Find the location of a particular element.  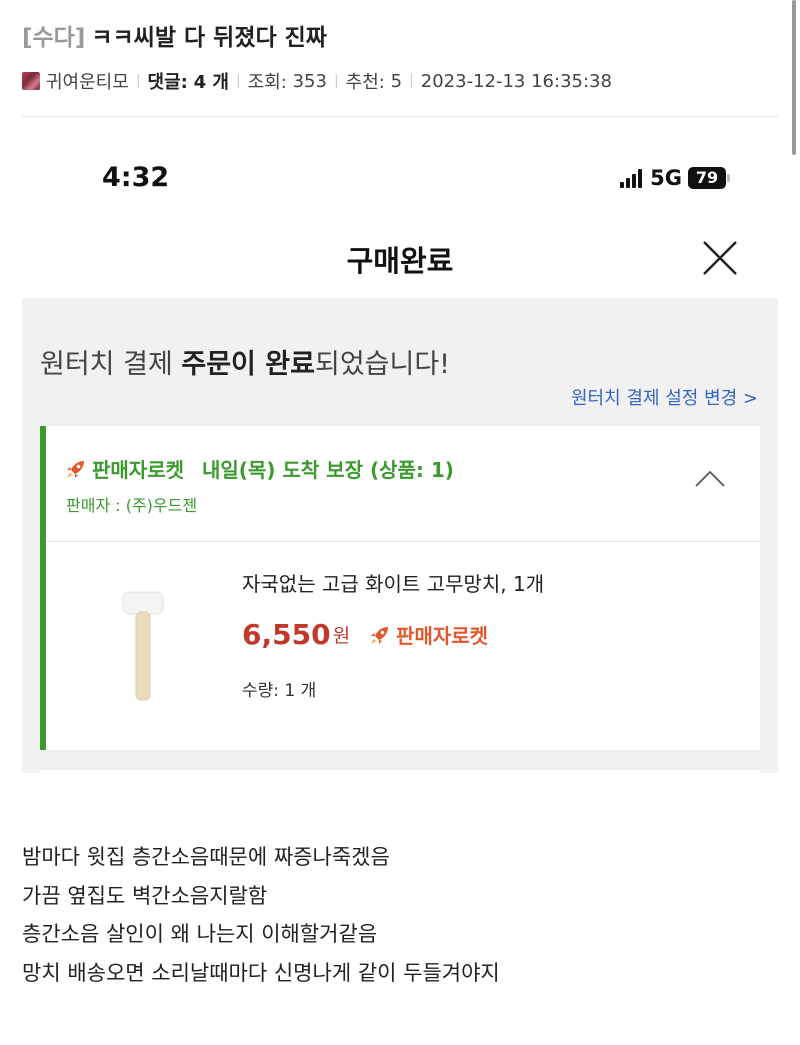

message-prefix: 원터치 결제 is located at coordinates (111, 364).